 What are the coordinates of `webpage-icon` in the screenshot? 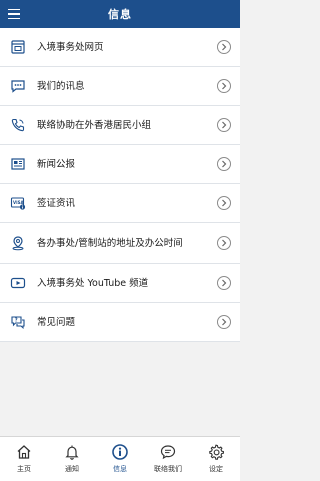 It's located at (18, 47).